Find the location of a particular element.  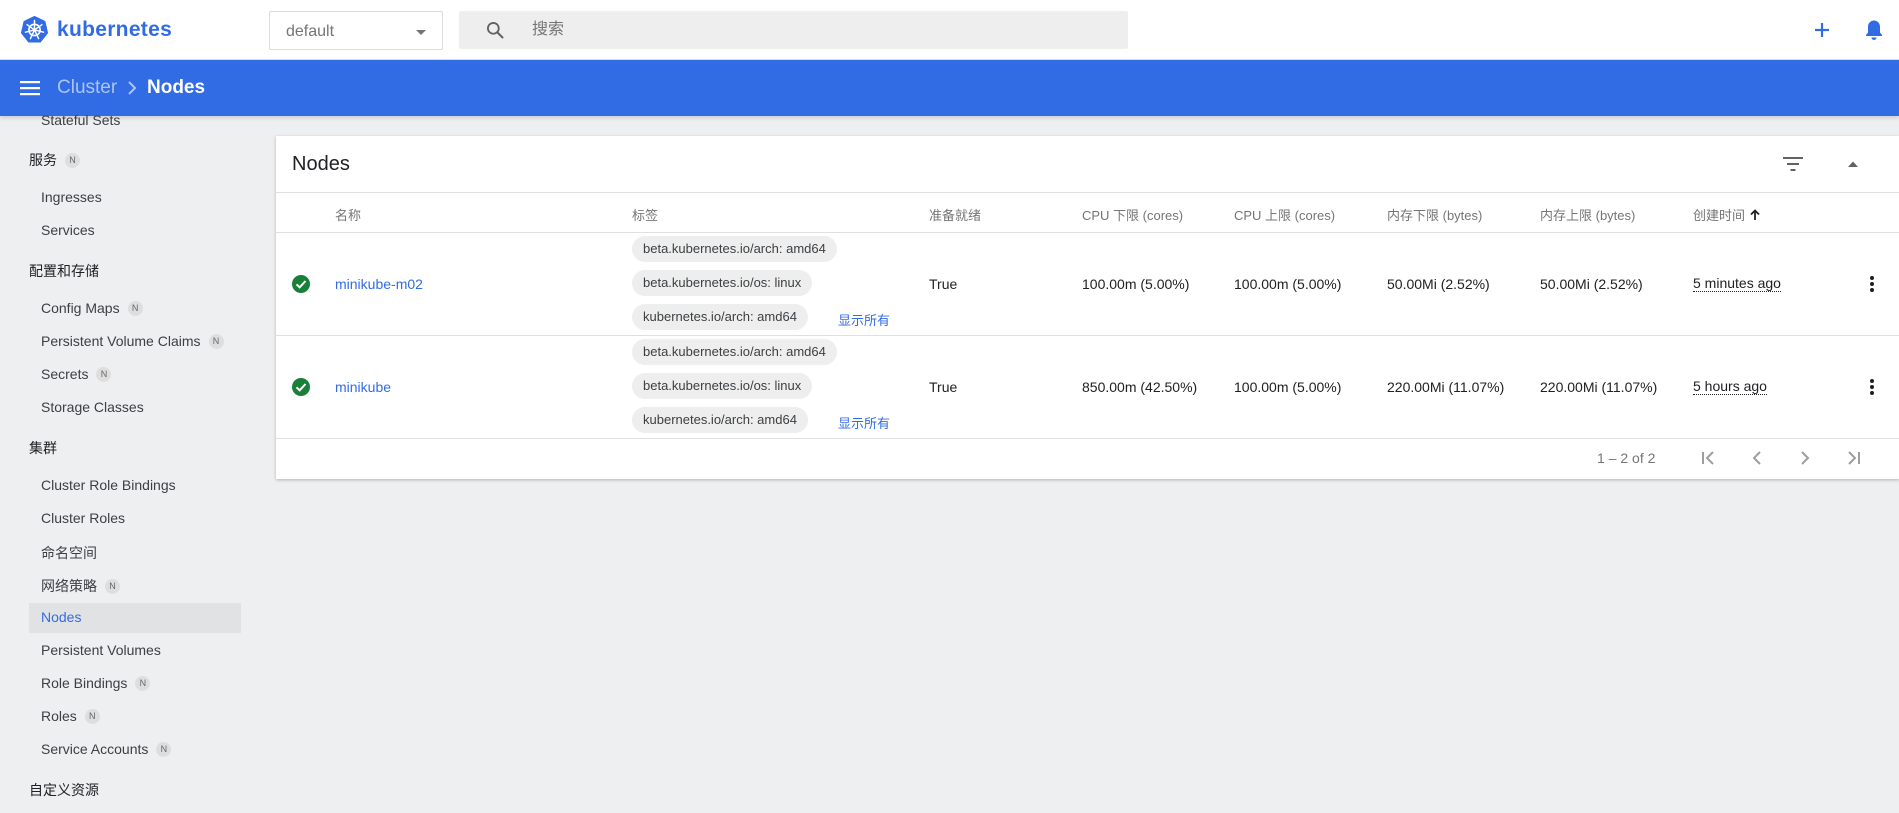

sidebar-item-label: Stateful Sets is located at coordinates (81, 120).